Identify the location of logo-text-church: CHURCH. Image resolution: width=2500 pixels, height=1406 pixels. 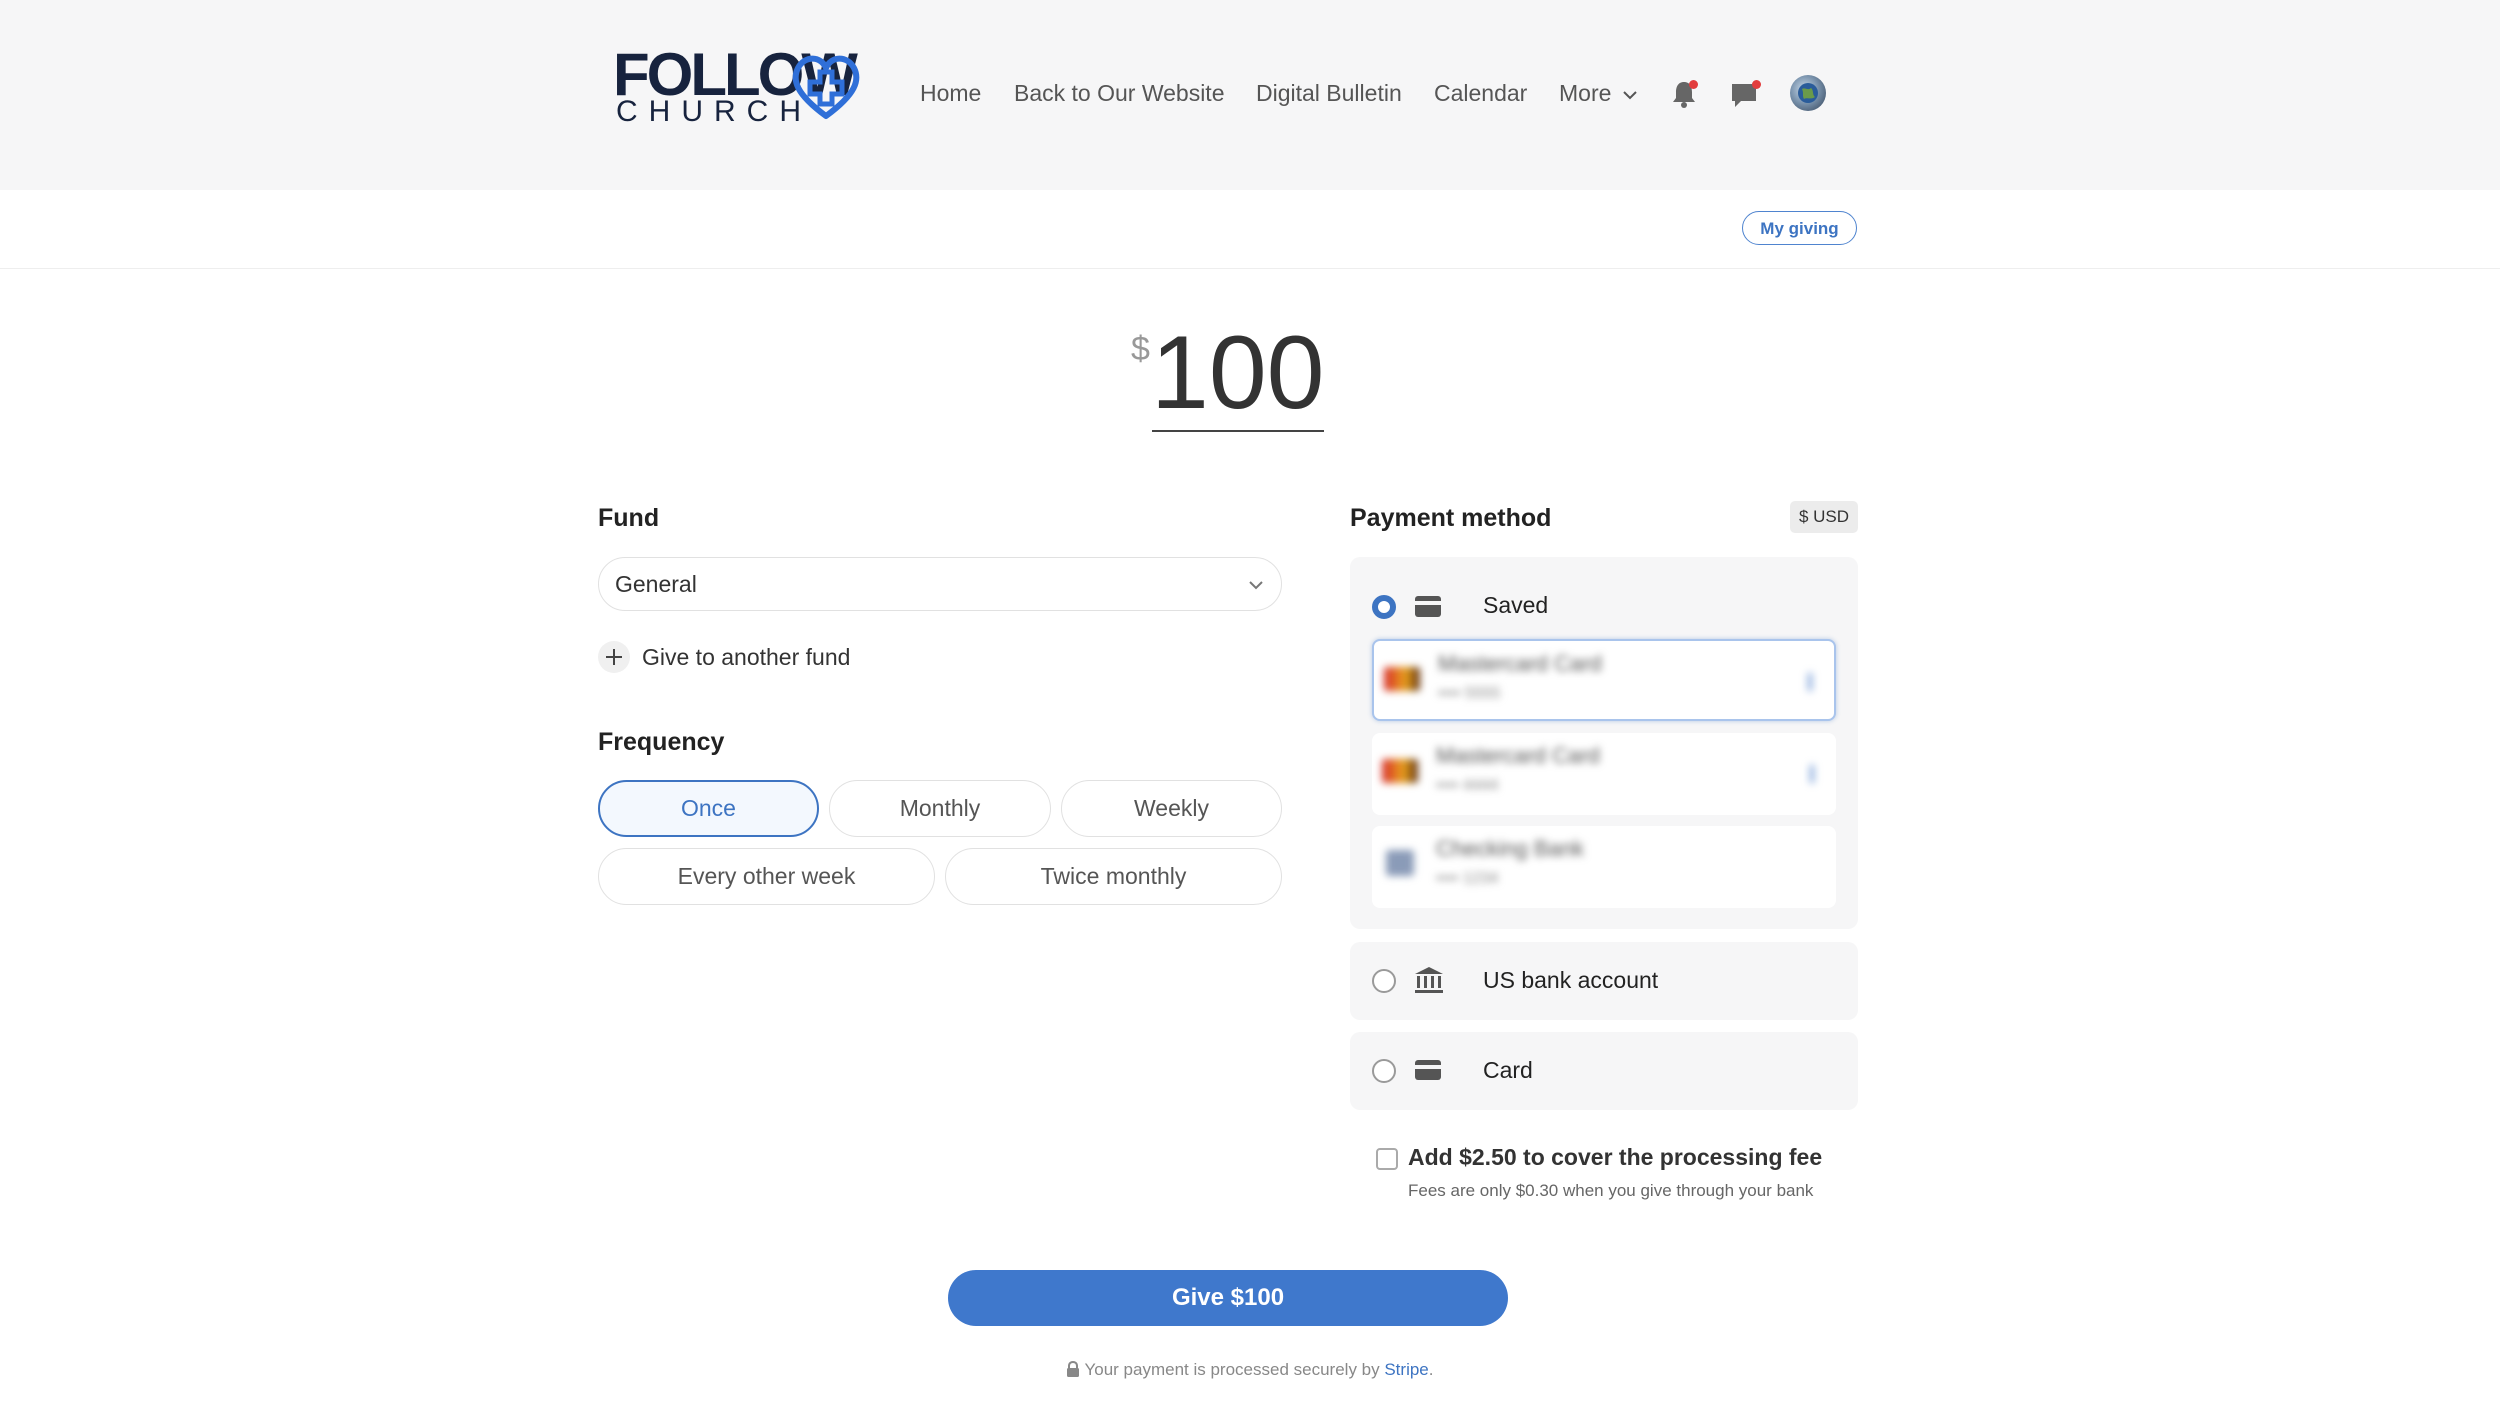
(714, 112).